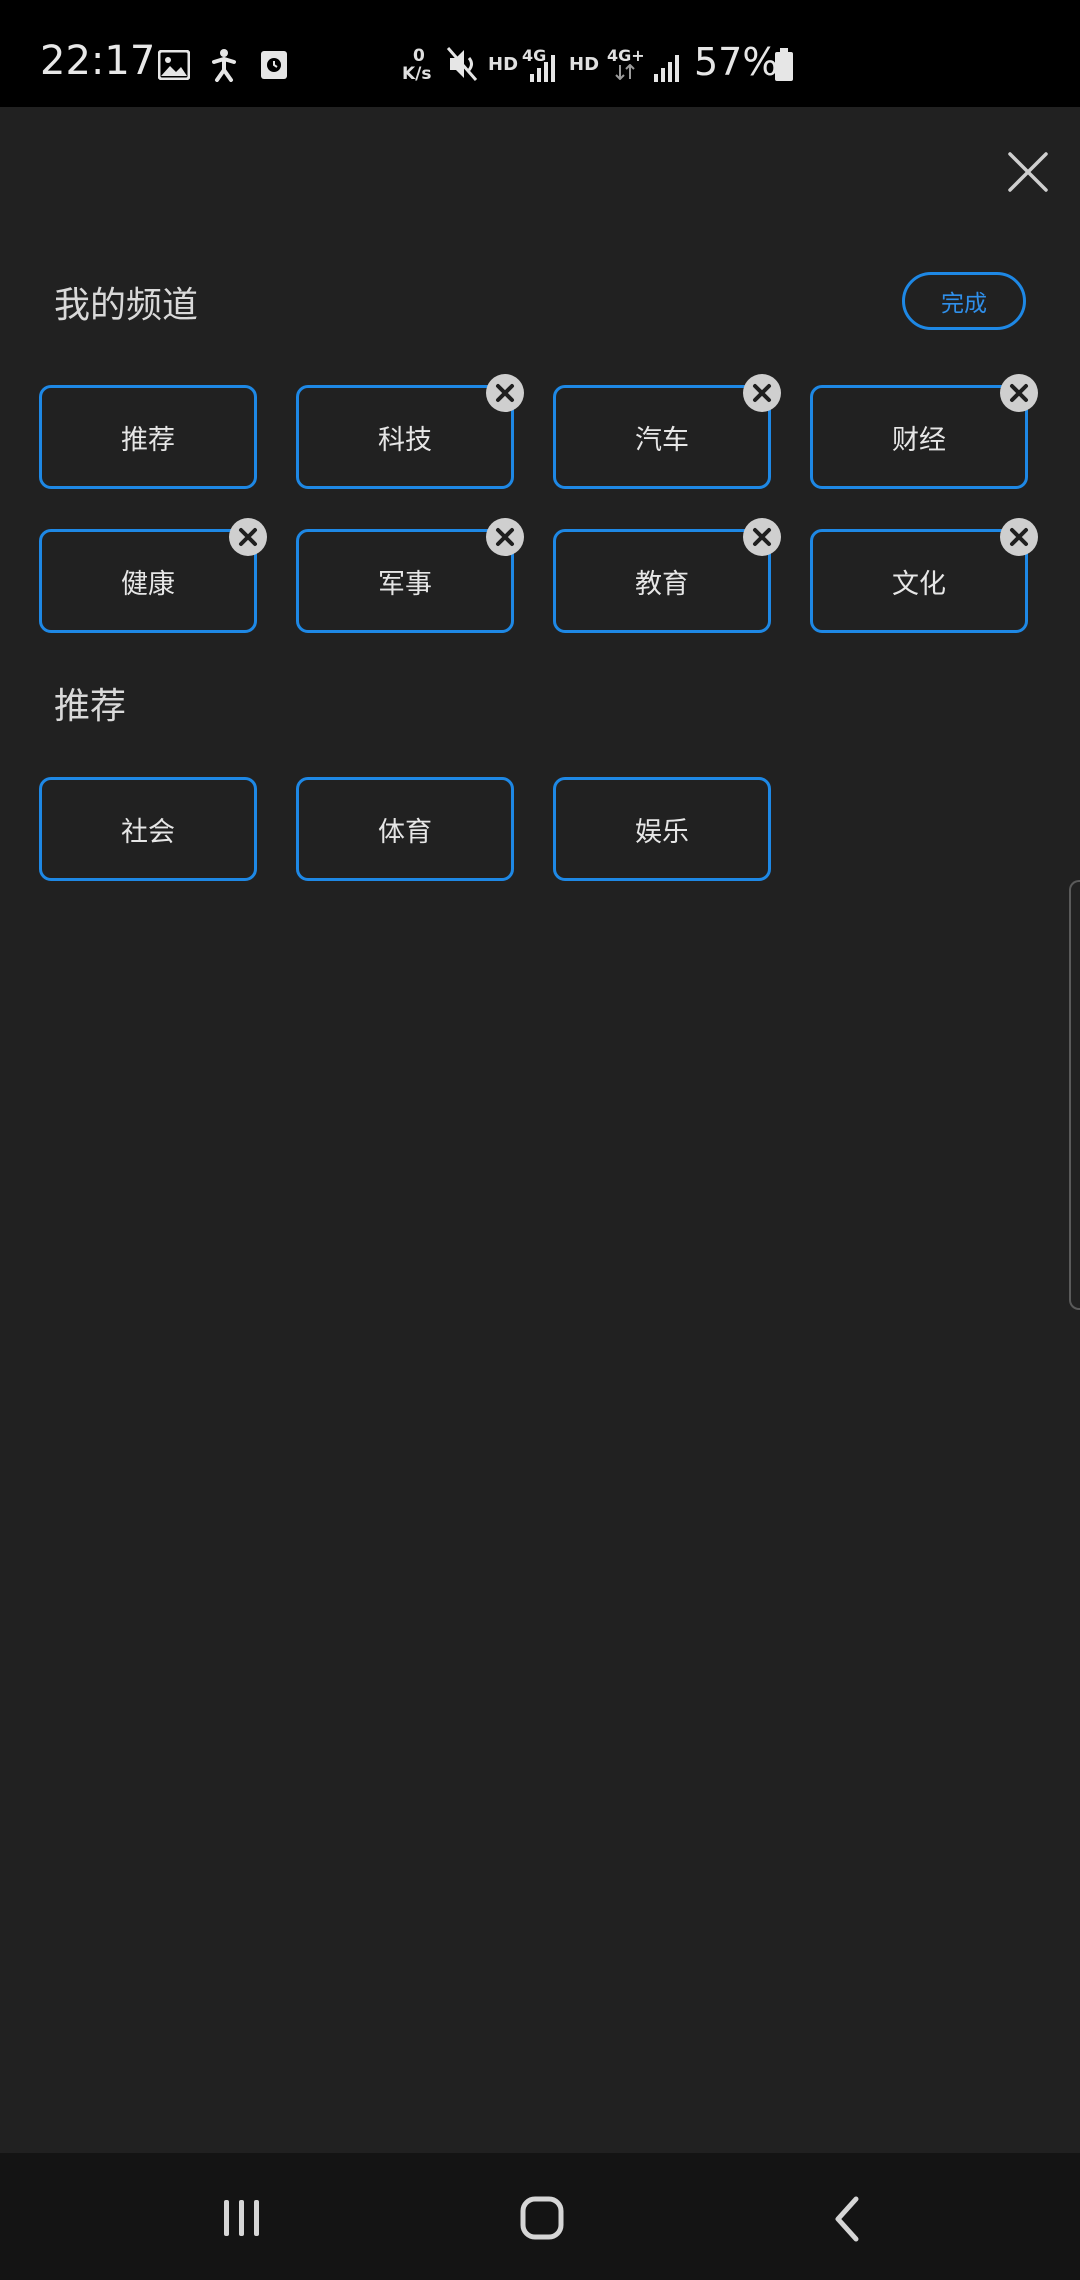 The width and height of the screenshot is (1080, 2280). Describe the element at coordinates (919, 440) in the screenshot. I see `channel-label: 财经` at that location.